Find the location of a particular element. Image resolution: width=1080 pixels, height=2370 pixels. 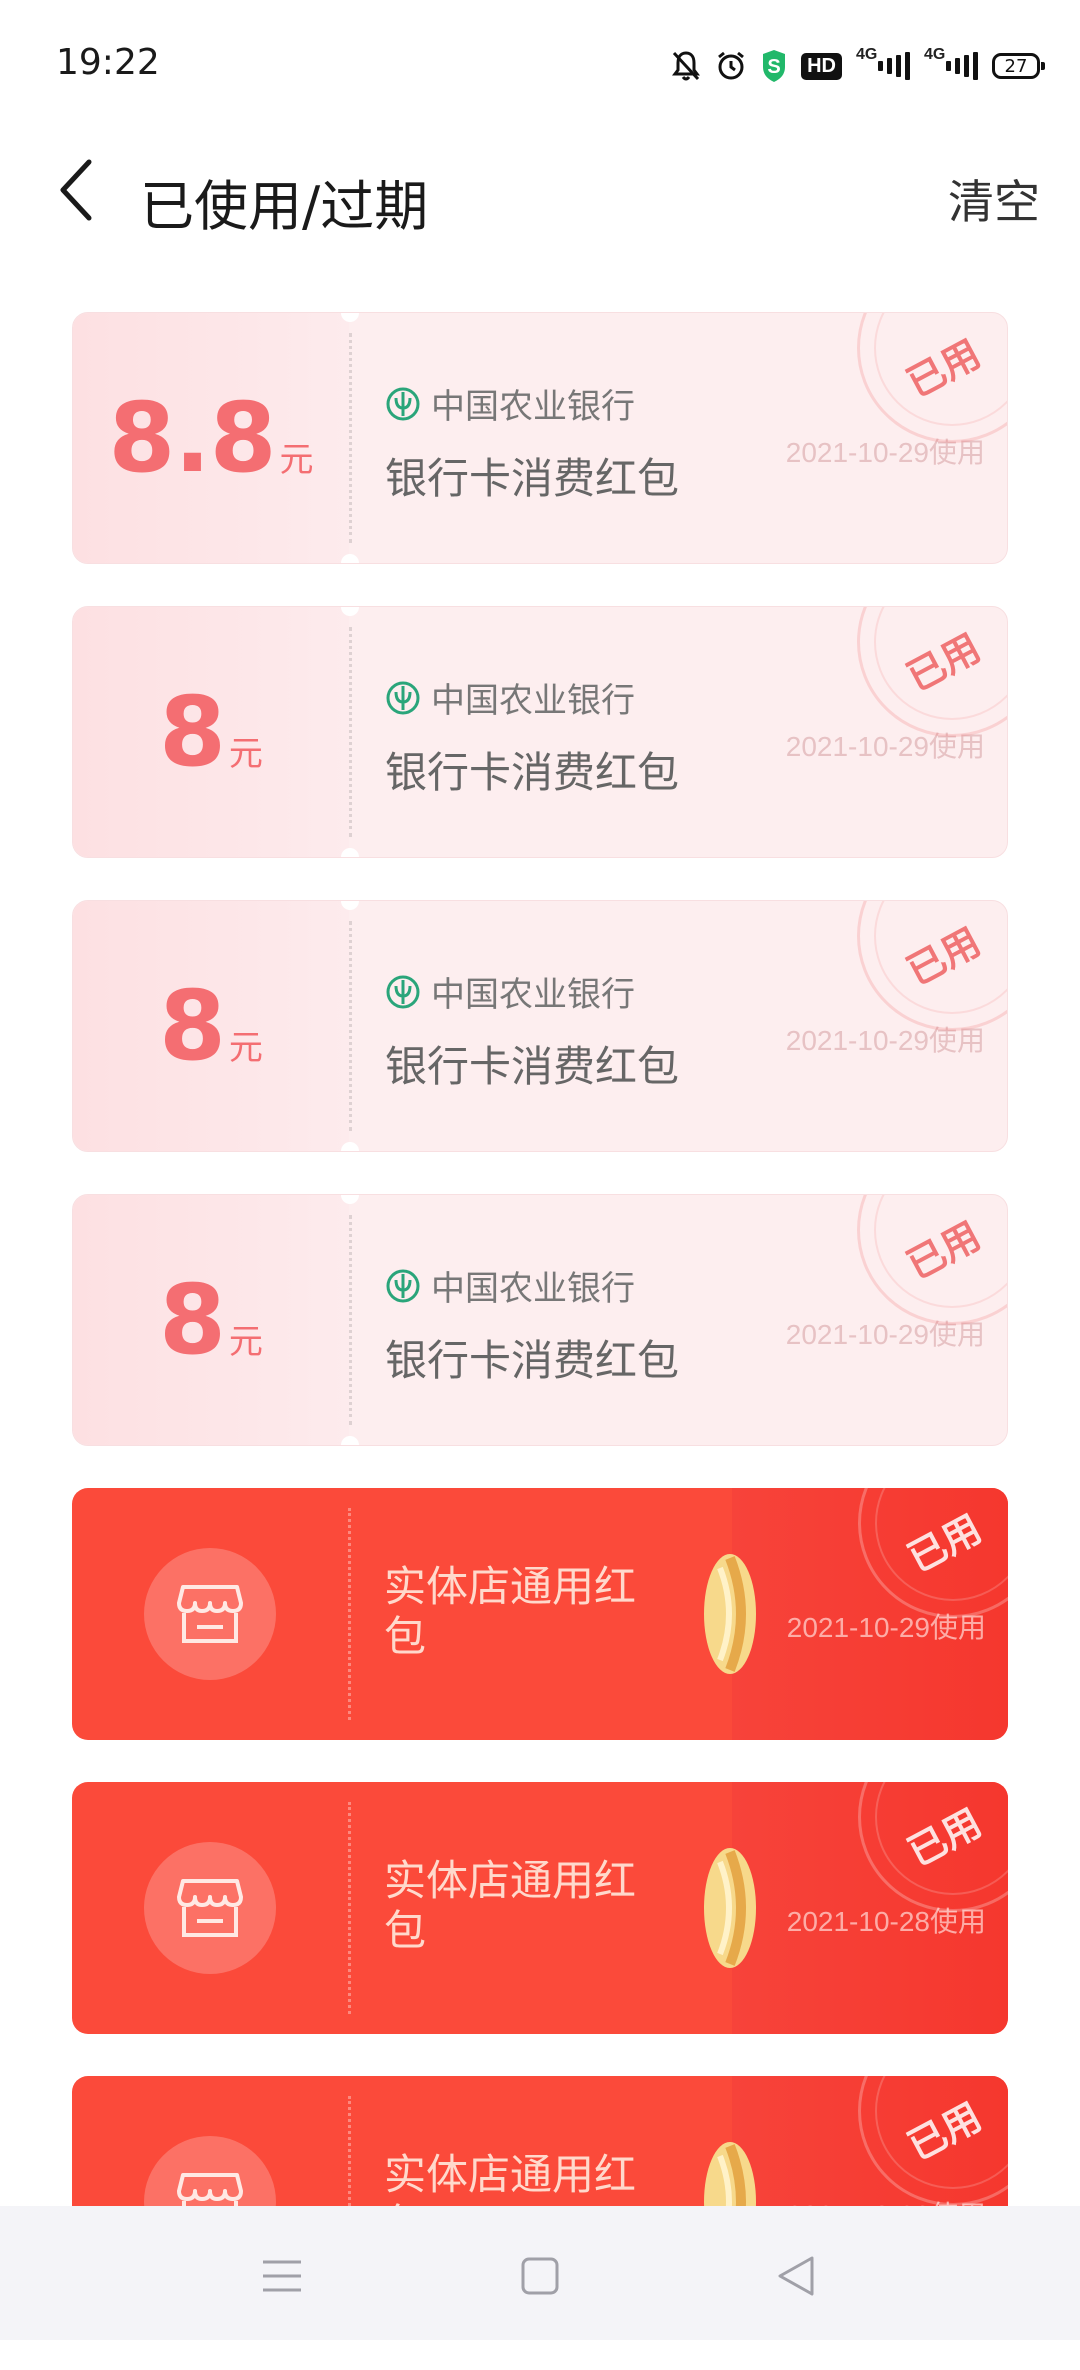

page-title: 已使用/过期 is located at coordinates (284, 206).